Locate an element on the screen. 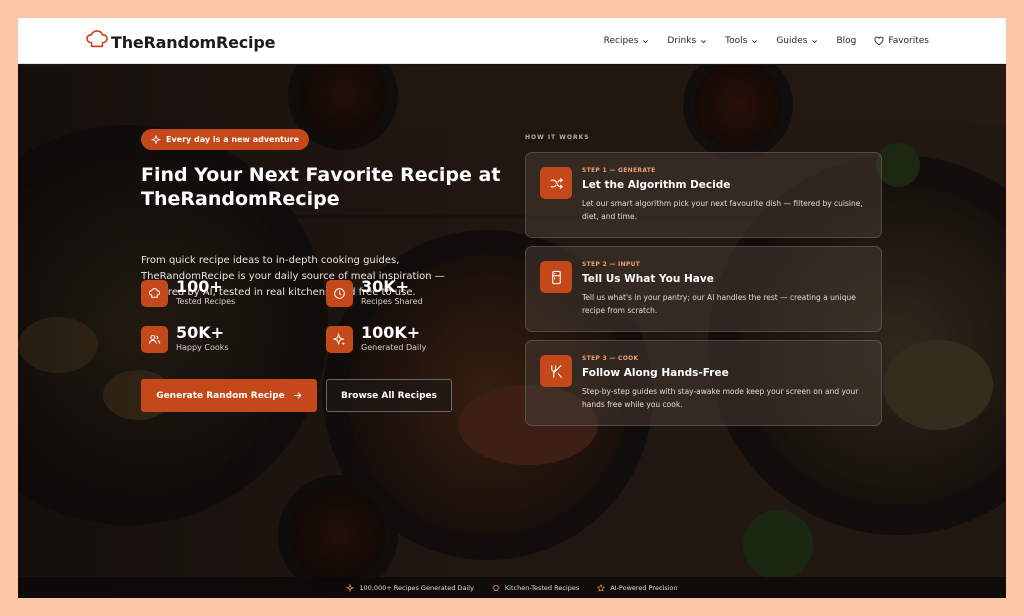  stat-tested-recipes: 100+ Tested Recipes is located at coordinates (188, 292).